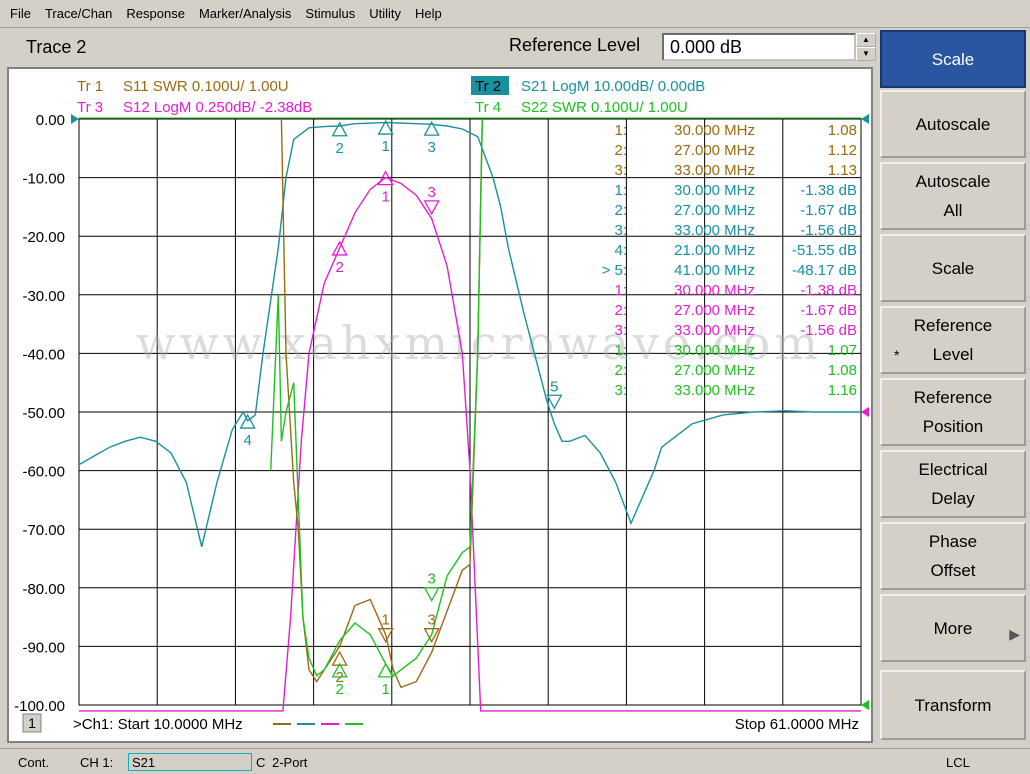  Describe the element at coordinates (155, 13) in the screenshot. I see `menu-response: Response` at that location.